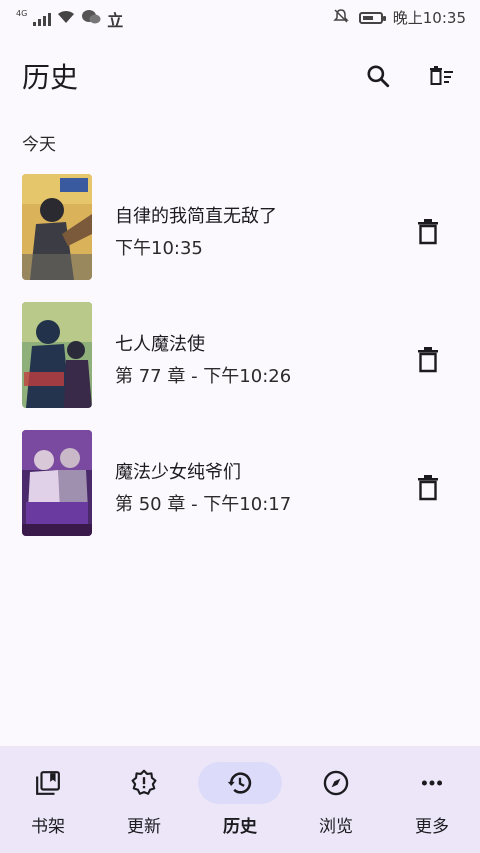  I want to click on library-icon, so click(48, 783).